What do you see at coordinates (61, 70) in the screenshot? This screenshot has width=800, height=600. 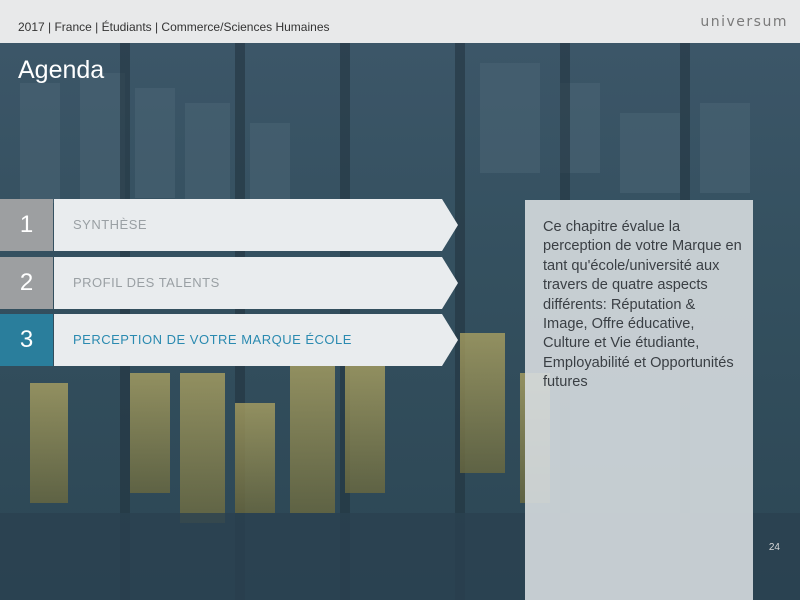 I see `page-title: Agenda` at bounding box center [61, 70].